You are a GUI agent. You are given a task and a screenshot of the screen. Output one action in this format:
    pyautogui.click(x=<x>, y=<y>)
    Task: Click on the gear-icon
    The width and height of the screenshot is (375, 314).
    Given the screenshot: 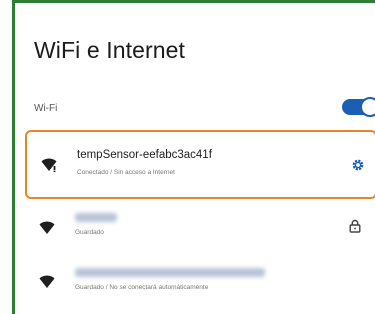 What is the action you would take?
    pyautogui.click(x=358, y=165)
    